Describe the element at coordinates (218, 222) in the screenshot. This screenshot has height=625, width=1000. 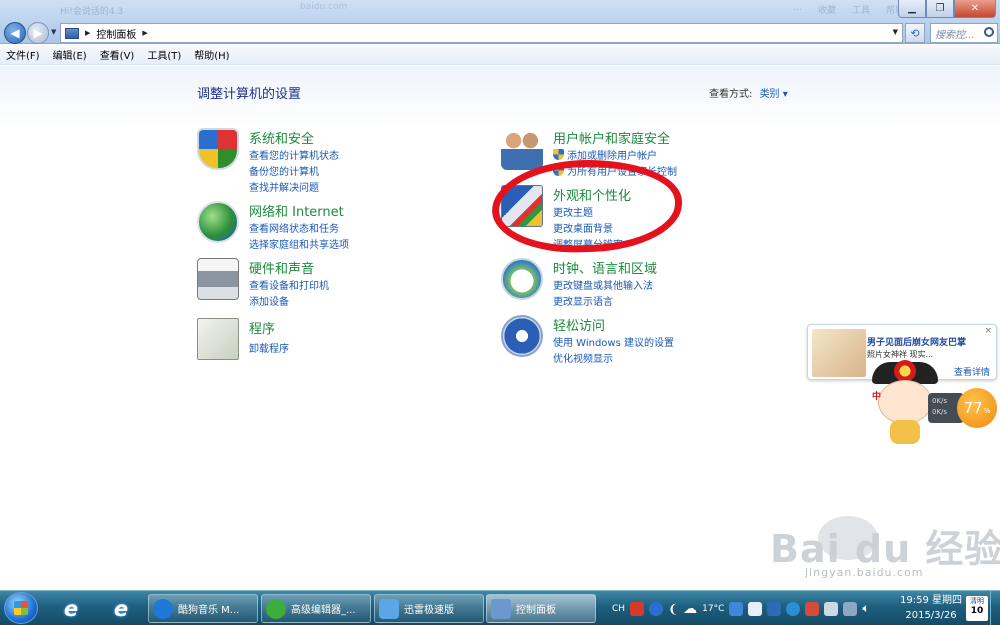
I see `globe-network-icon` at that location.